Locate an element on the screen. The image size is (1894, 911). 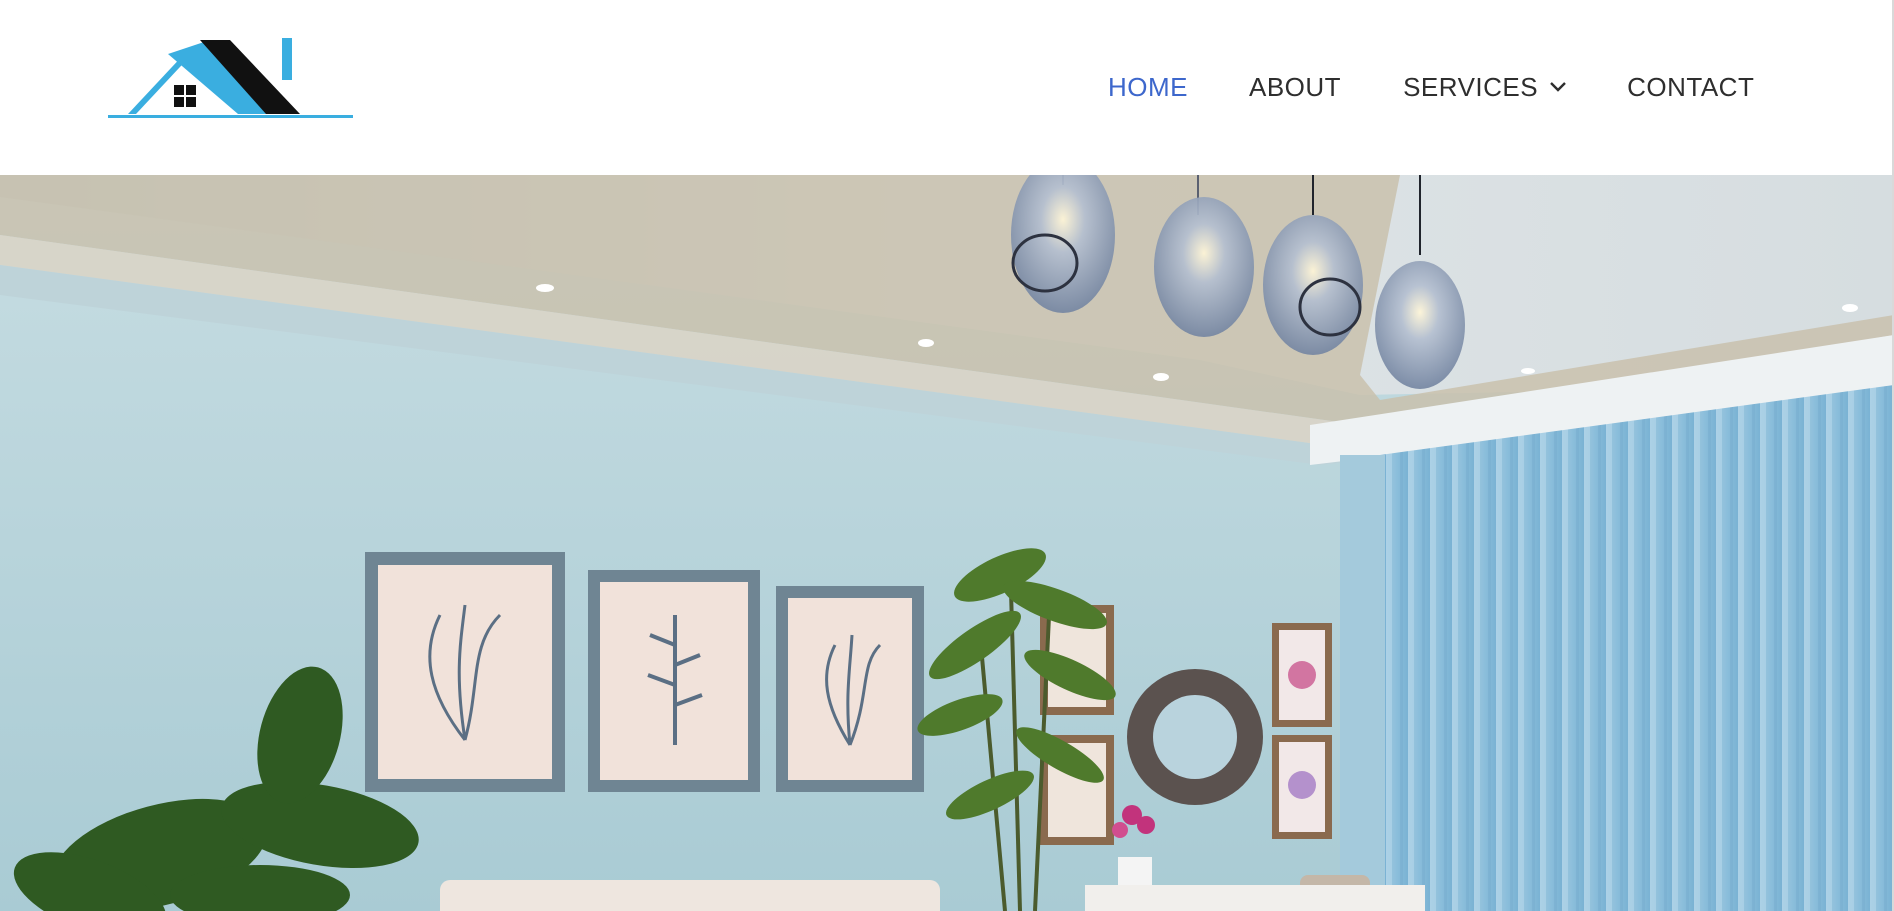
house-roof-logo-icon is located at coordinates (230, 78).